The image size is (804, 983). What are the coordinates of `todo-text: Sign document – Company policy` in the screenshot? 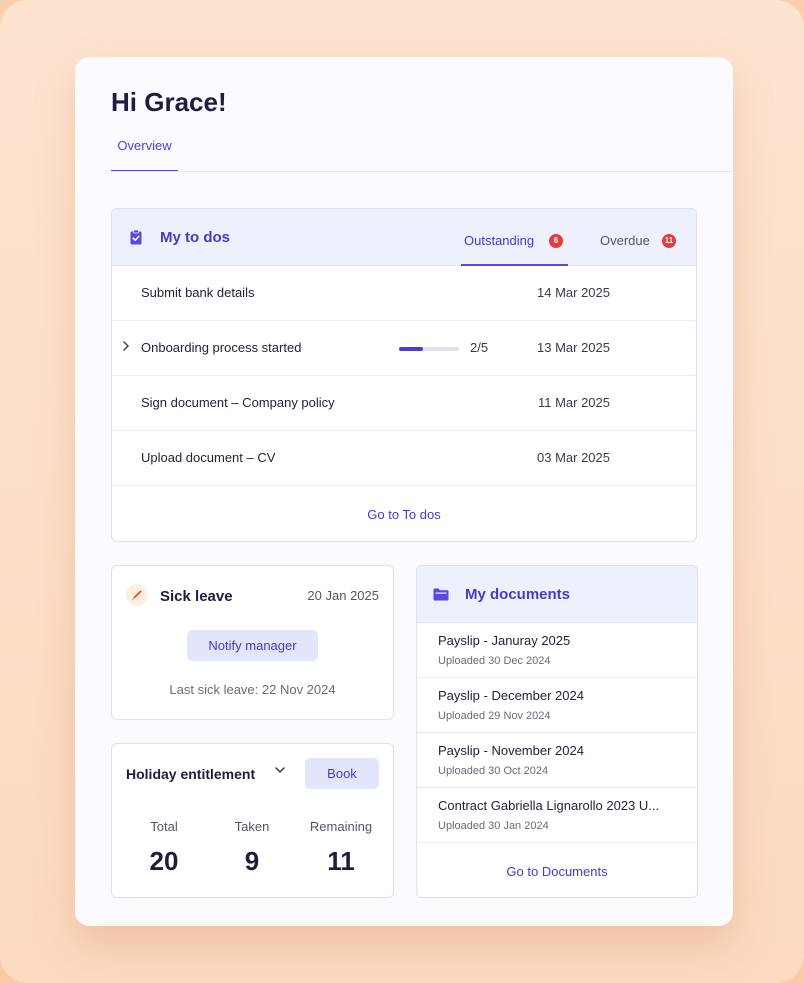 It's located at (238, 402).